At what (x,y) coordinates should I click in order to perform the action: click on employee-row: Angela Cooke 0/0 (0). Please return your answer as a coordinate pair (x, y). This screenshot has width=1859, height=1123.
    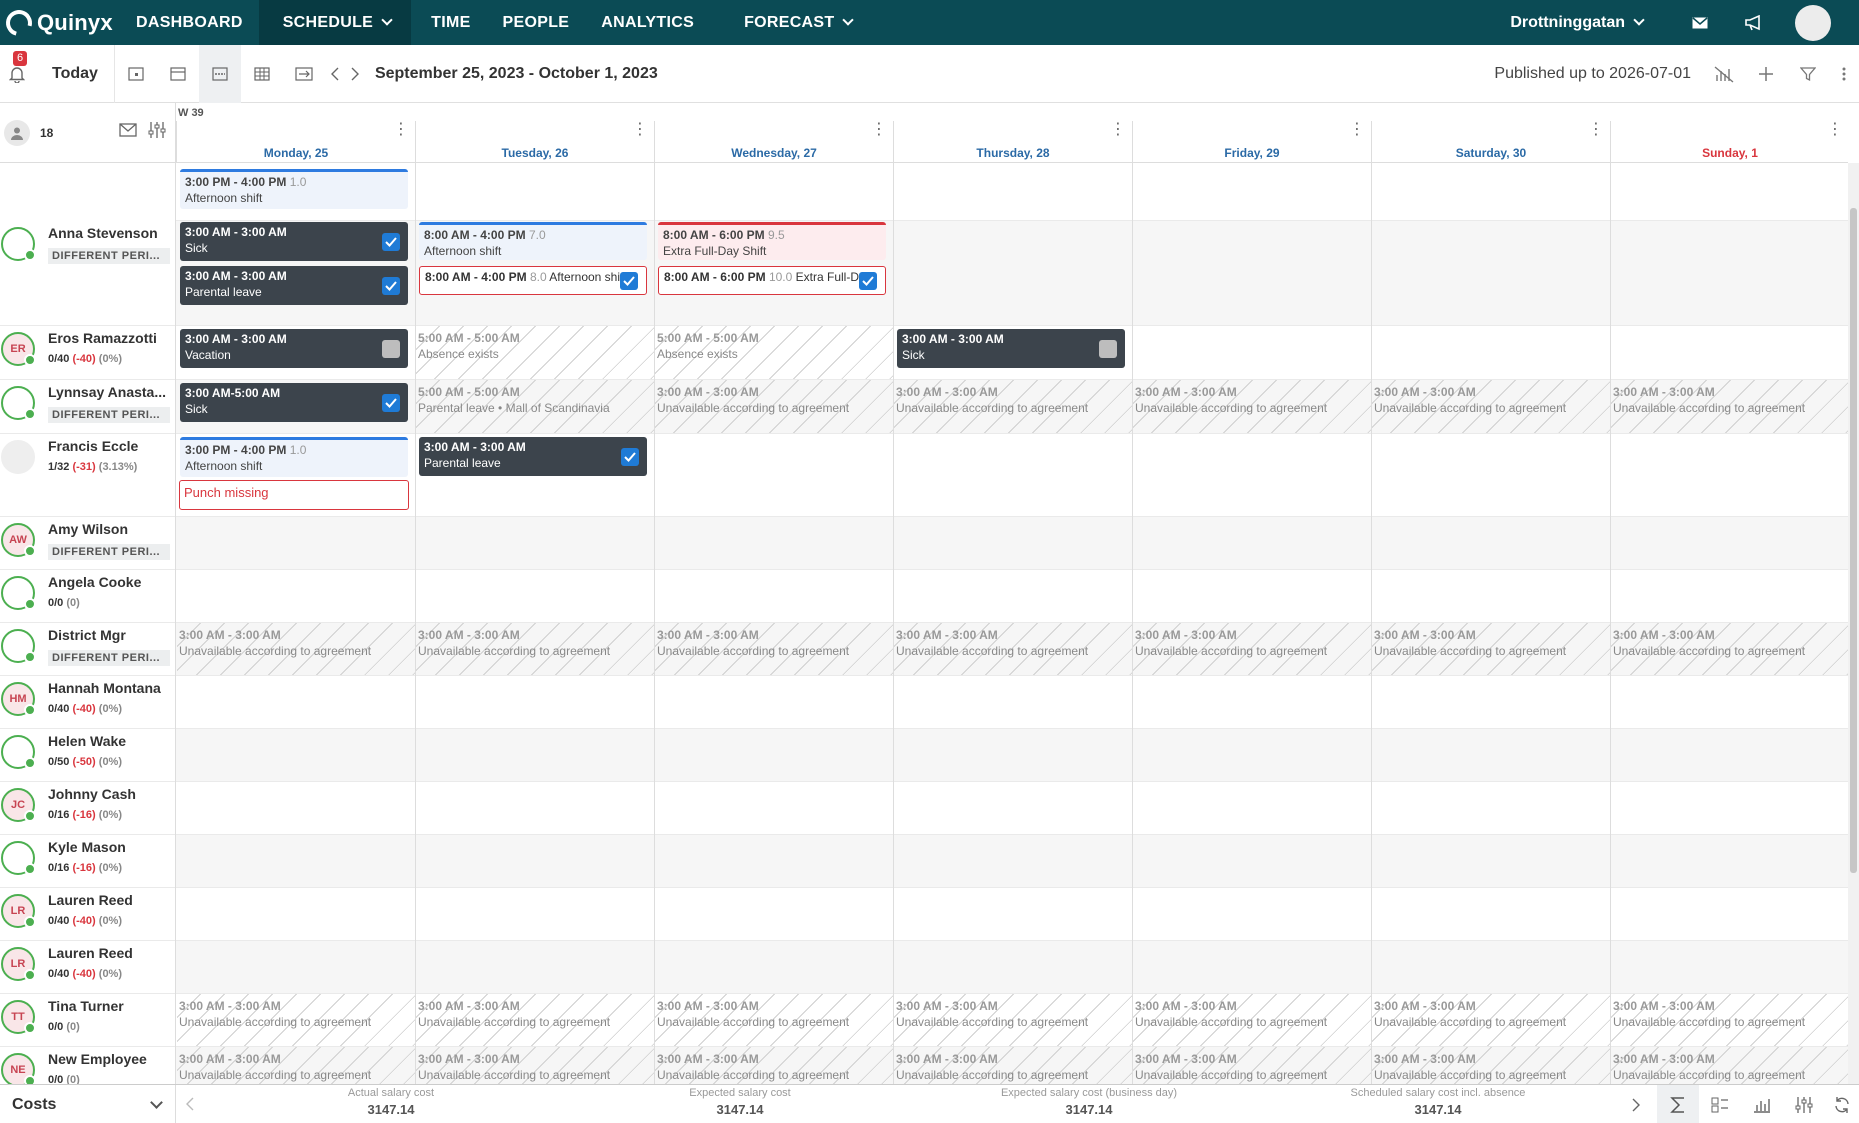
    Looking at the image, I should click on (87, 596).